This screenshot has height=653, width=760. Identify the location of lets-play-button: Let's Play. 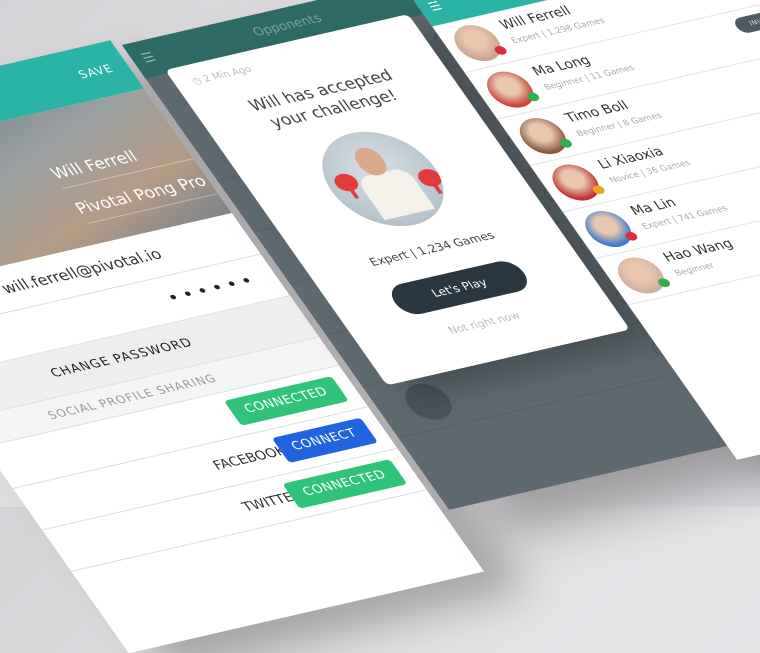
(459, 287).